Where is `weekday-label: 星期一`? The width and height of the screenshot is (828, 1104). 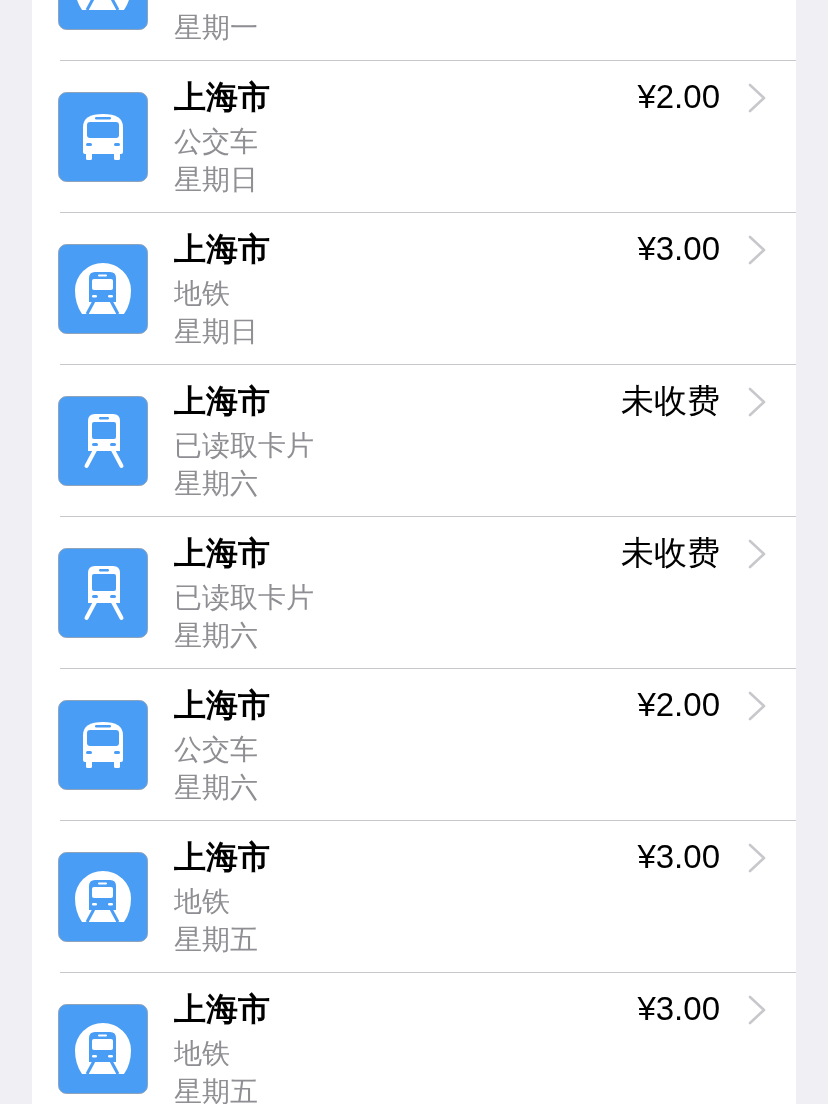 weekday-label: 星期一 is located at coordinates (216, 28).